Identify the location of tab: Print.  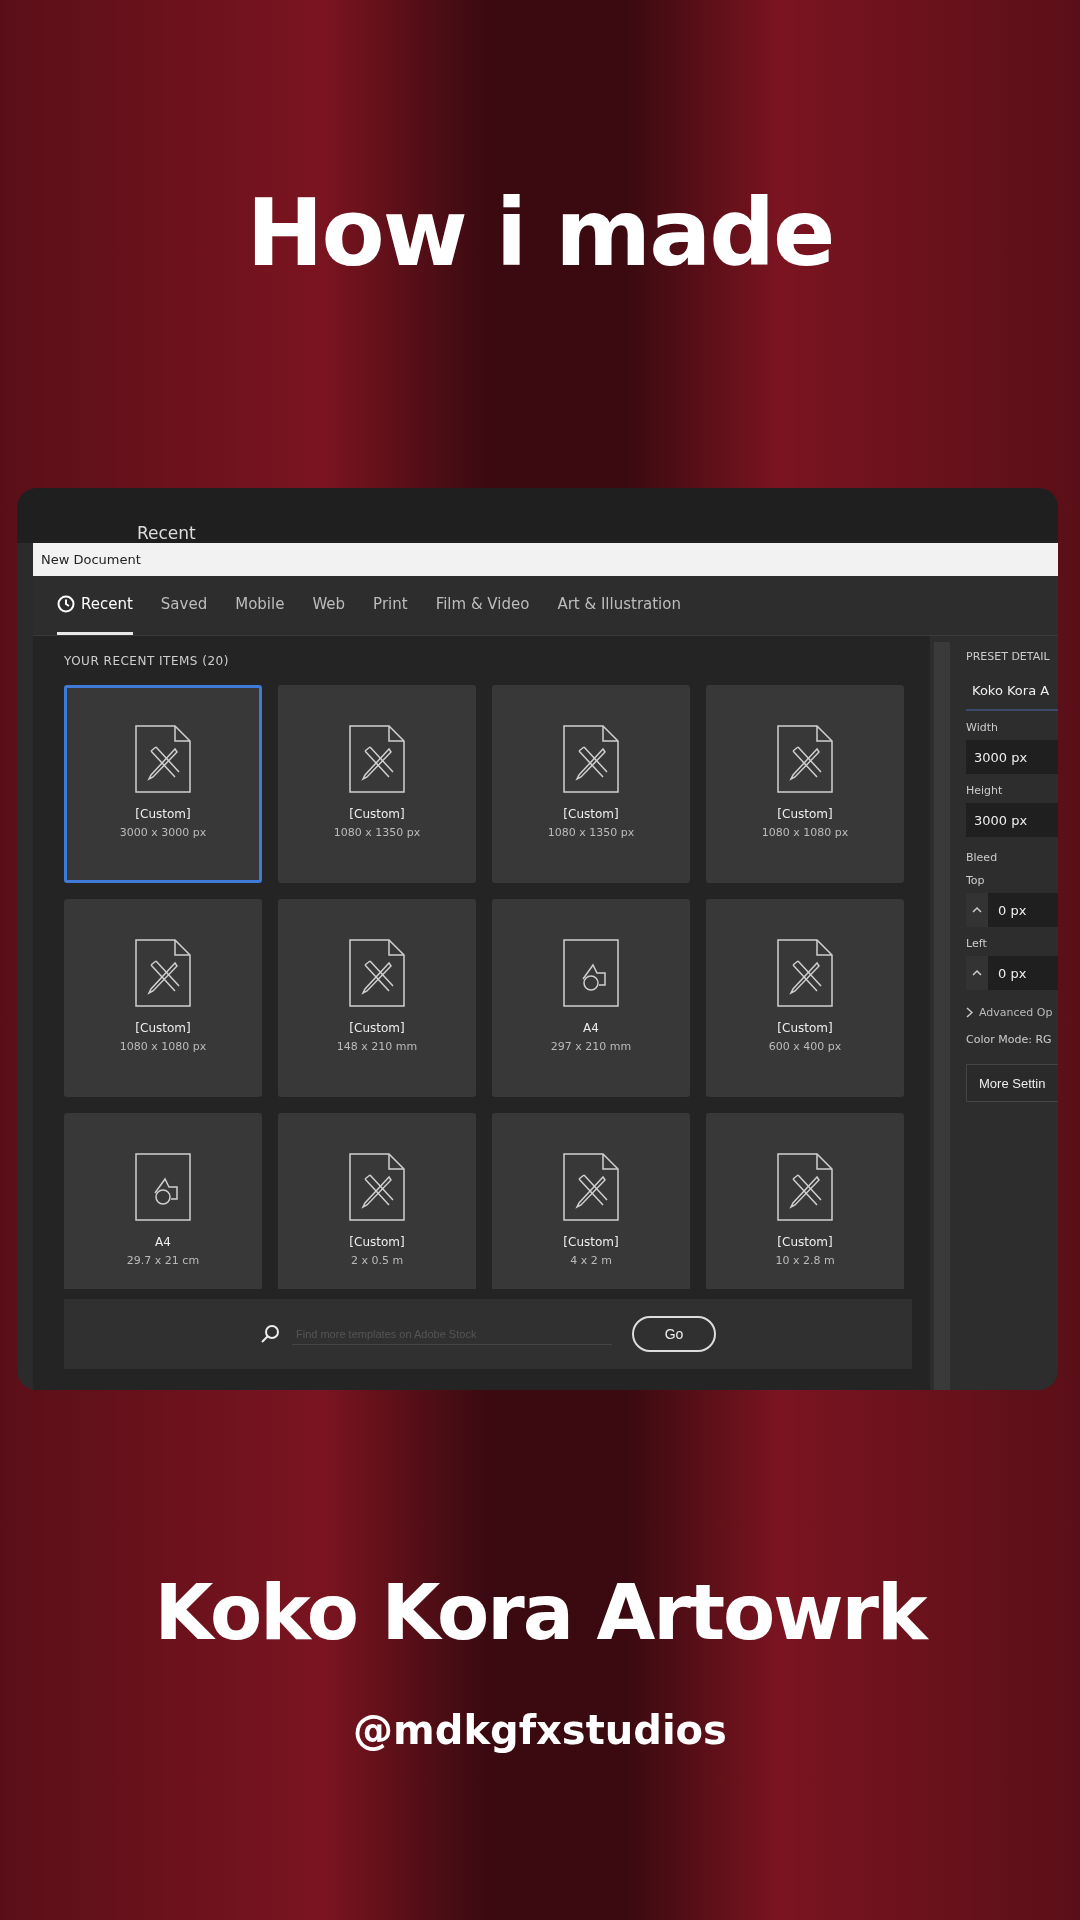
(390, 605).